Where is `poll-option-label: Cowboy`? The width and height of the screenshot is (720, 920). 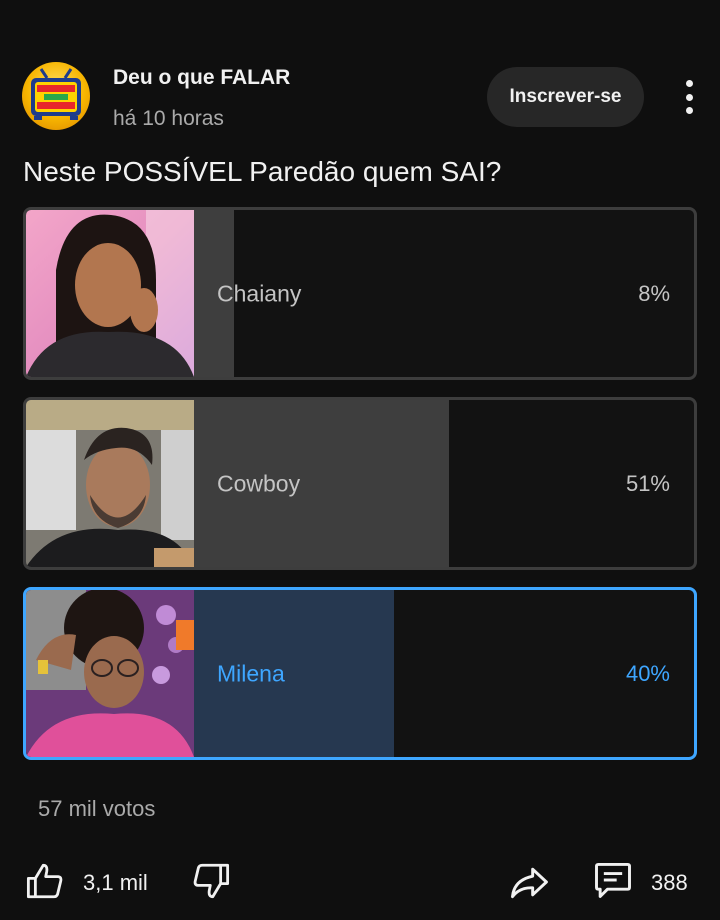 poll-option-label: Cowboy is located at coordinates (259, 483).